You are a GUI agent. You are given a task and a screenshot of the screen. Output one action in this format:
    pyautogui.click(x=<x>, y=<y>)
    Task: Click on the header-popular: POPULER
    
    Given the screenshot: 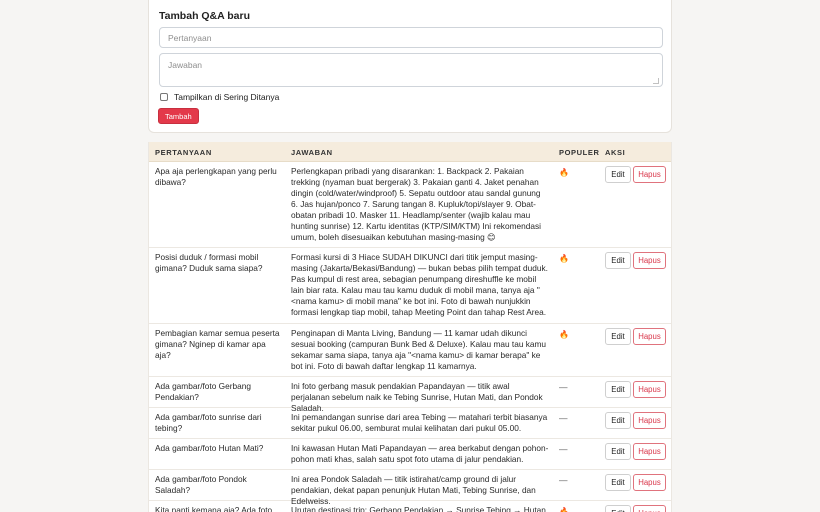 What is the action you would take?
    pyautogui.click(x=579, y=152)
    